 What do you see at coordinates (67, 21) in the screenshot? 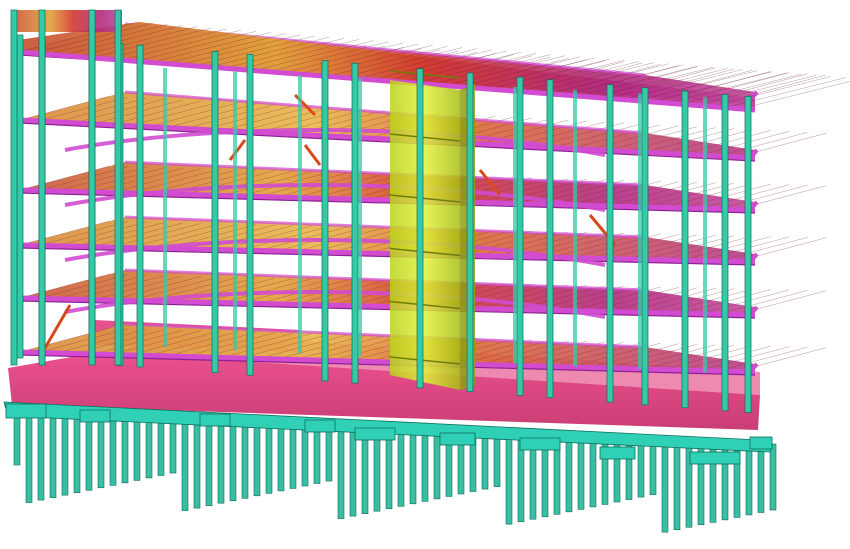
I see `stair-tower-roof` at bounding box center [67, 21].